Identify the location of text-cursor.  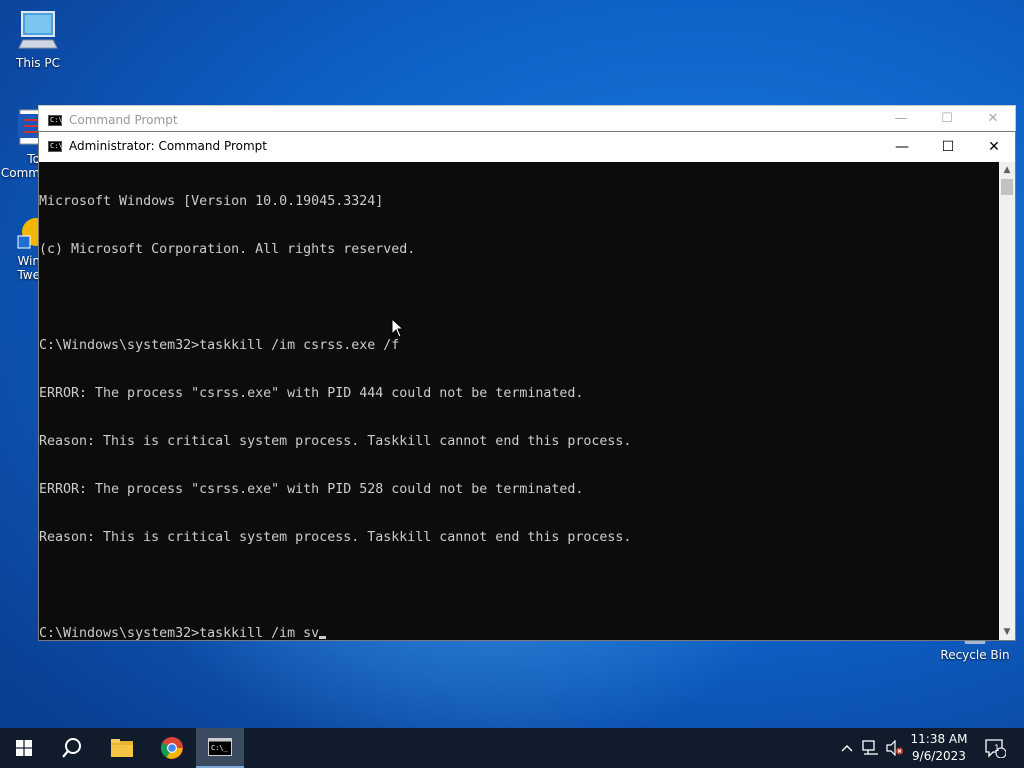
(323, 637).